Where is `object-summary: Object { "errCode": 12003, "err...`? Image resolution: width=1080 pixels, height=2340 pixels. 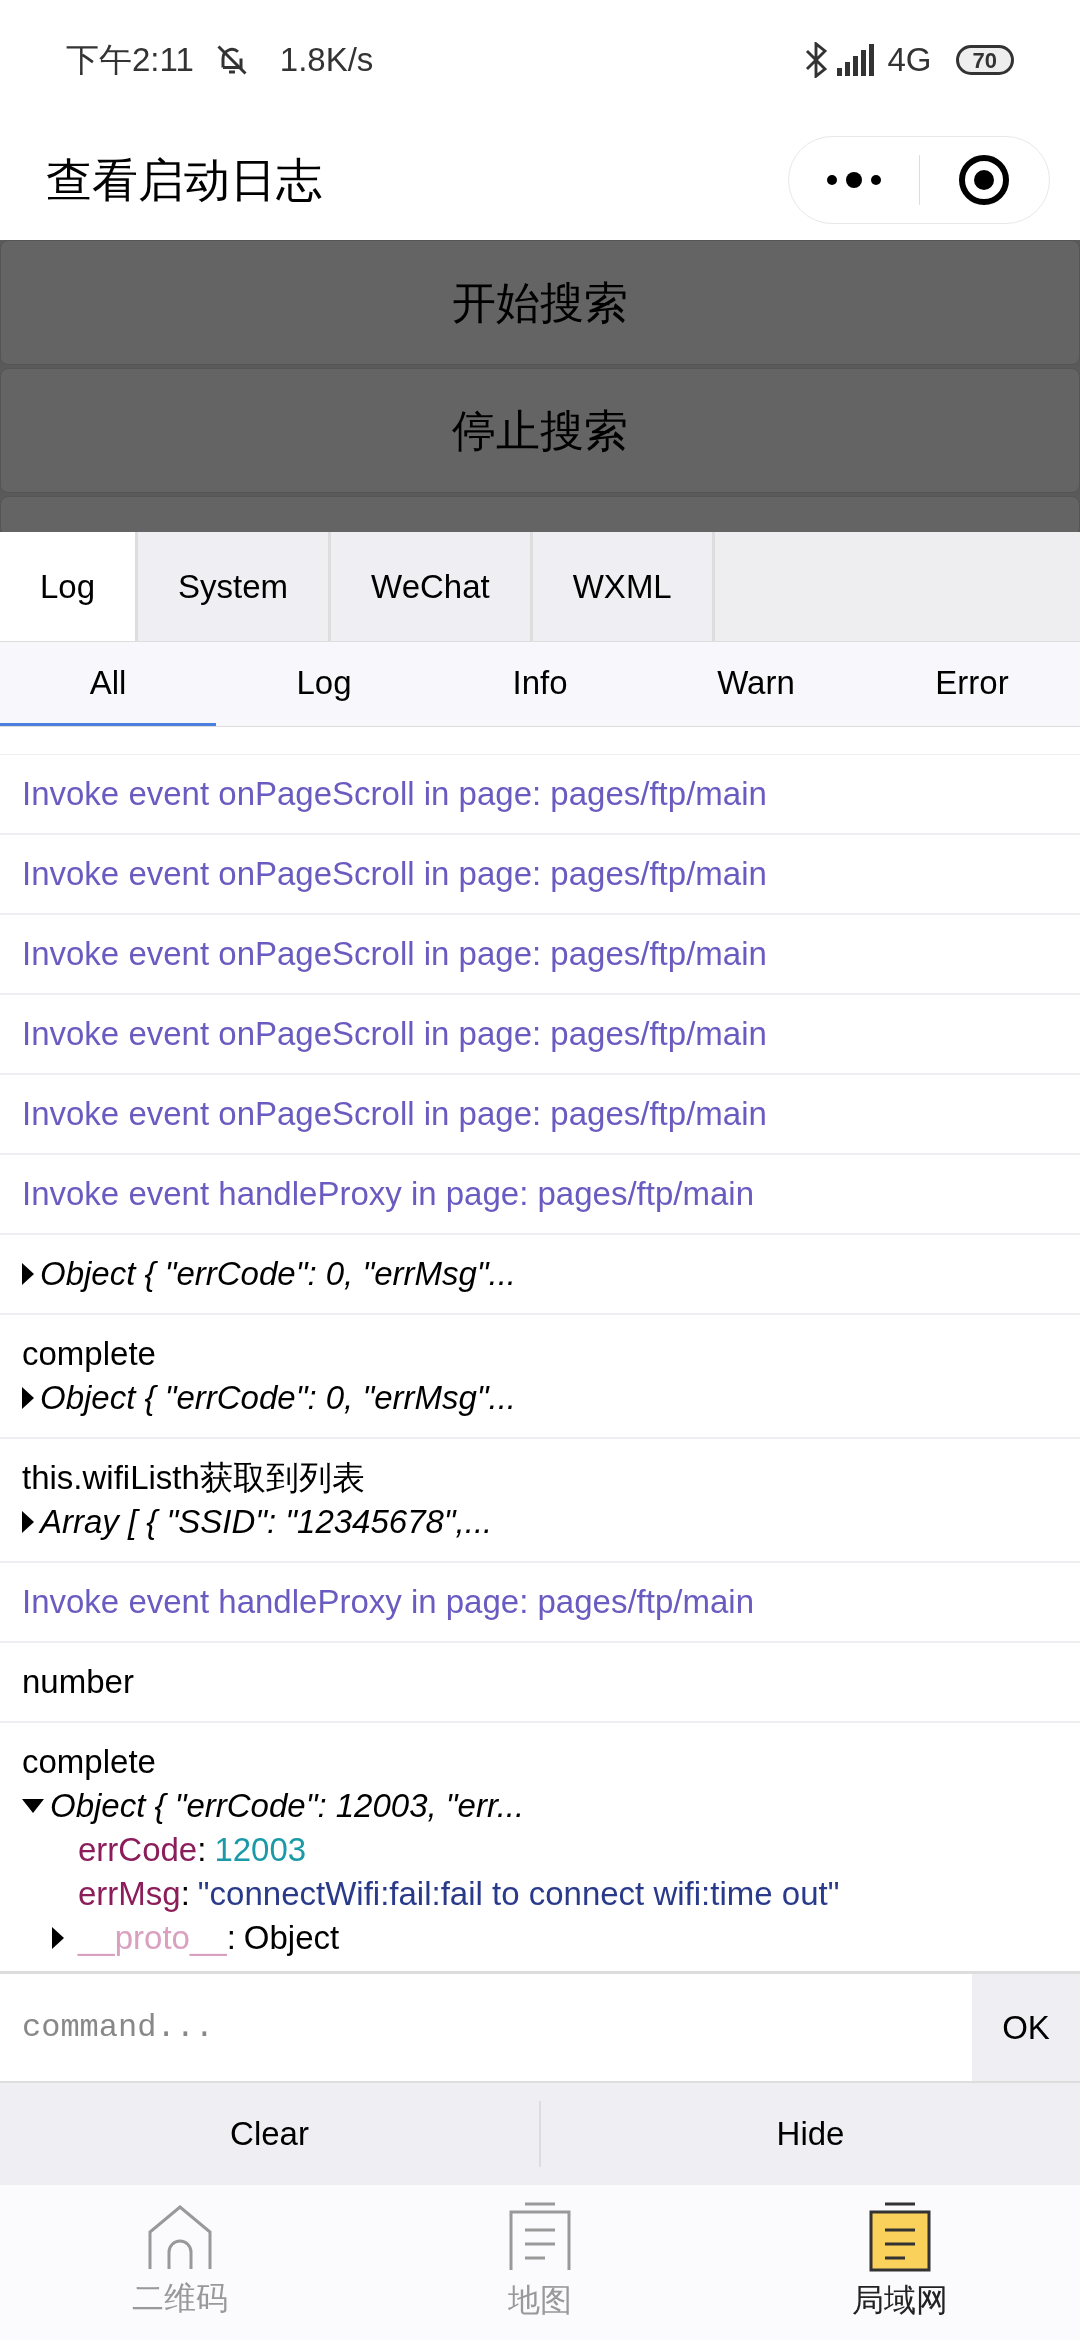 object-summary: Object { "errCode": 12003, "err... is located at coordinates (287, 1806).